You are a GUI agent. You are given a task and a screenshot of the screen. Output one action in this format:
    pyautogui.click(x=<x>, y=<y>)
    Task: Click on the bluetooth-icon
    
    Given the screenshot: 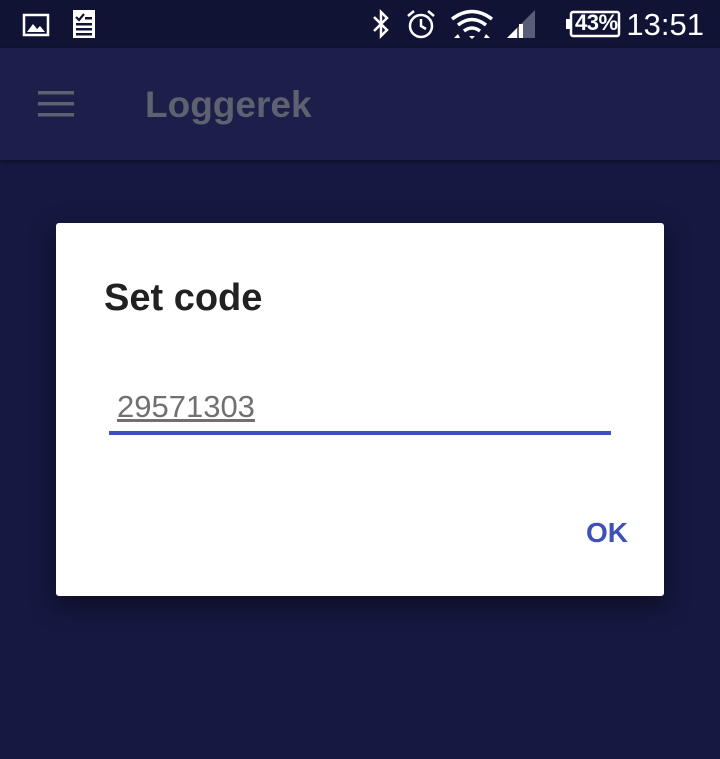 What is the action you would take?
    pyautogui.click(x=381, y=24)
    